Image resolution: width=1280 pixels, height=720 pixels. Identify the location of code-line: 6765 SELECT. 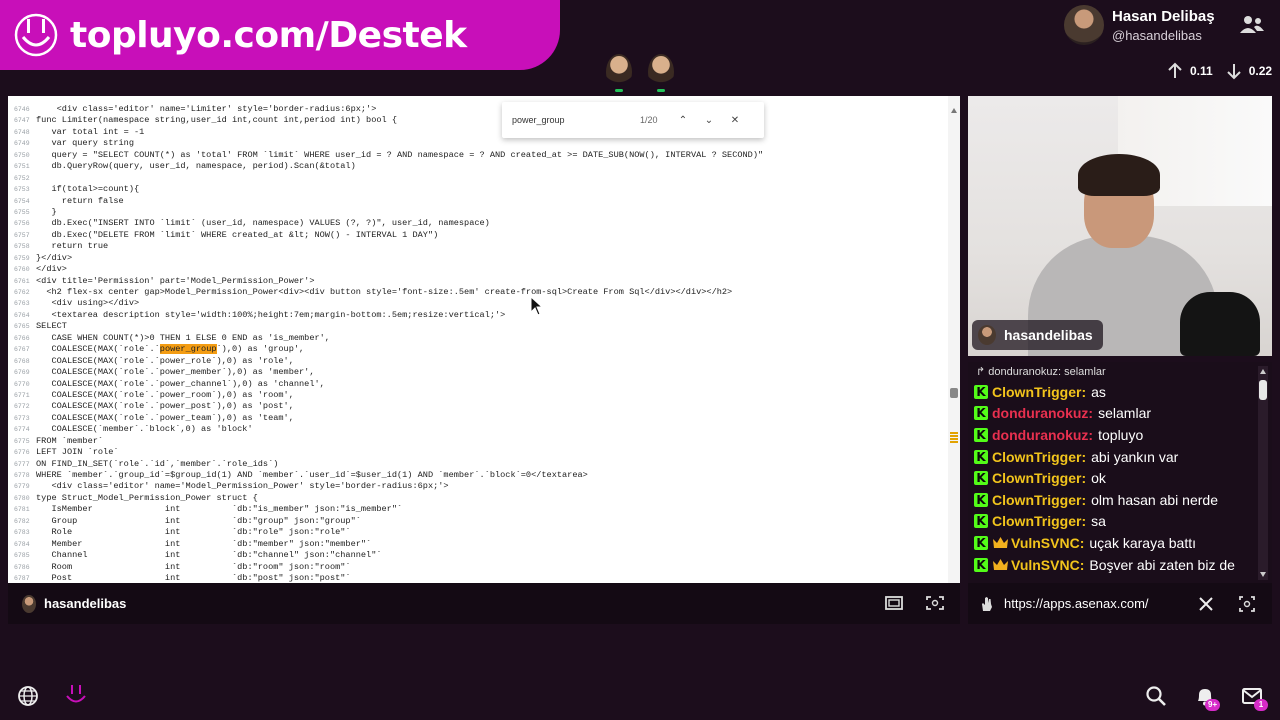
(480, 326).